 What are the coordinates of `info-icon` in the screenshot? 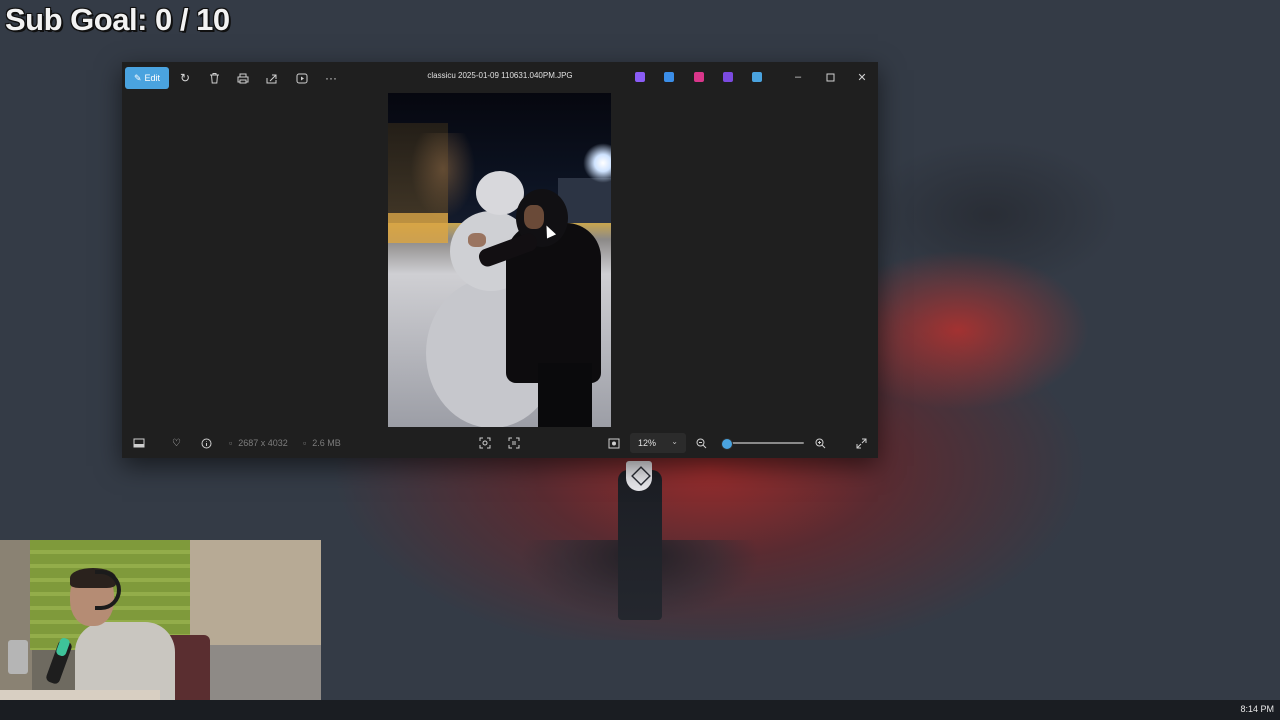 It's located at (206, 443).